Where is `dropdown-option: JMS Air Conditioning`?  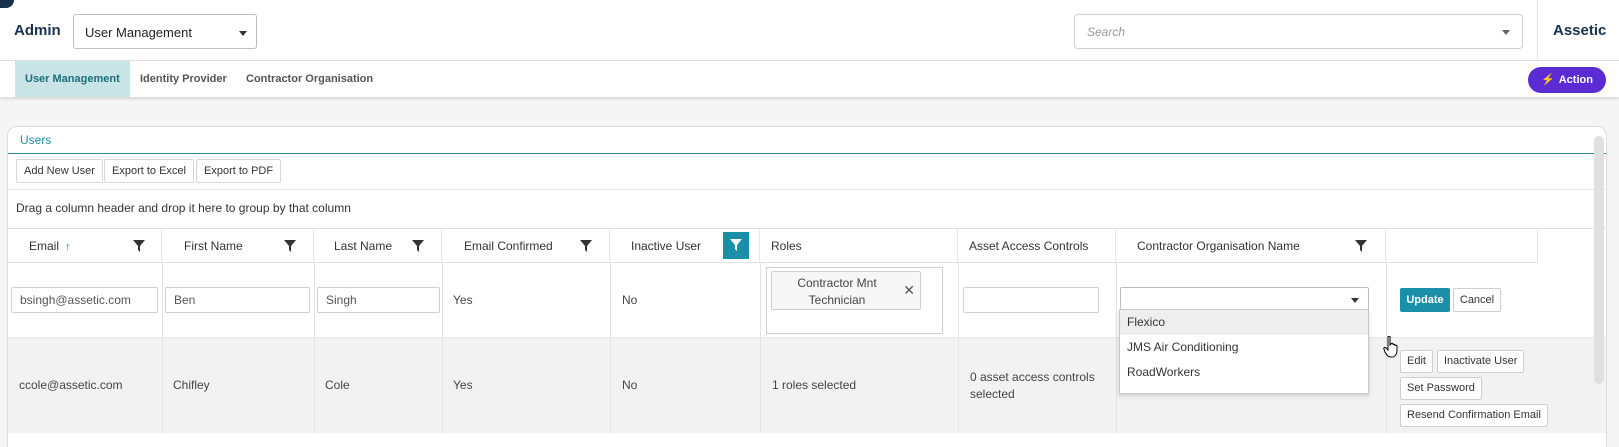
dropdown-option: JMS Air Conditioning is located at coordinates (1244, 347).